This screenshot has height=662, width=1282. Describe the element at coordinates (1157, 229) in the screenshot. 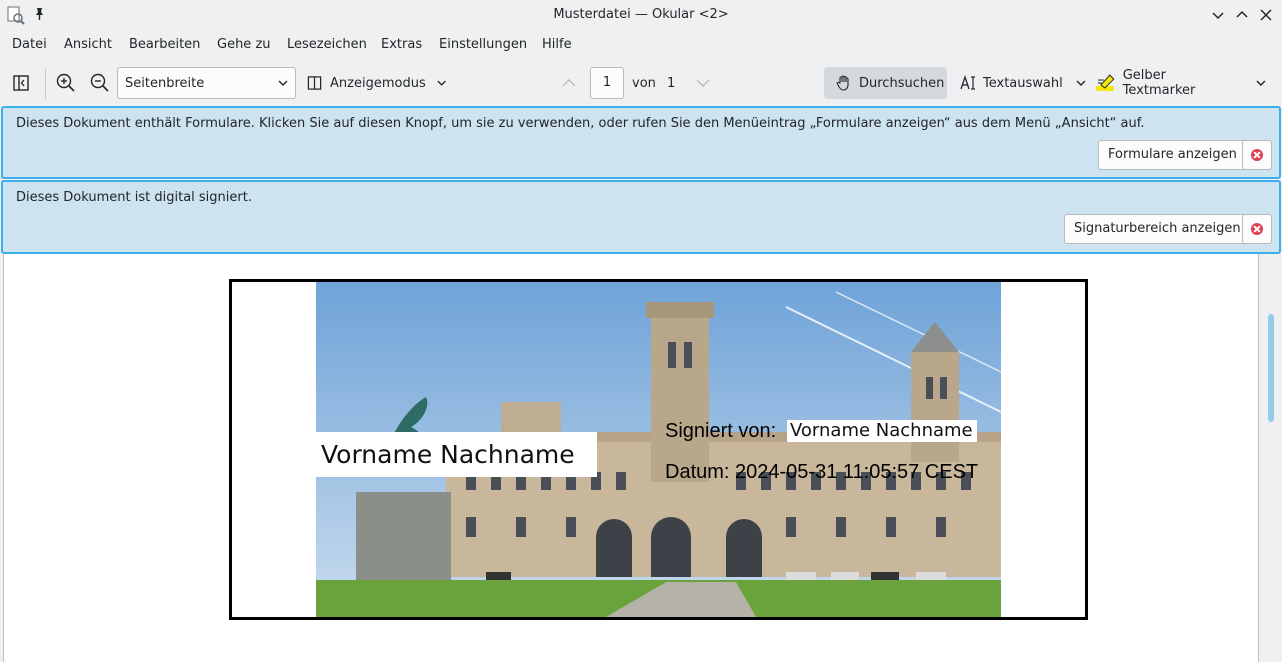

I see `show-signatures-button: Signaturbereich anzeigen` at that location.